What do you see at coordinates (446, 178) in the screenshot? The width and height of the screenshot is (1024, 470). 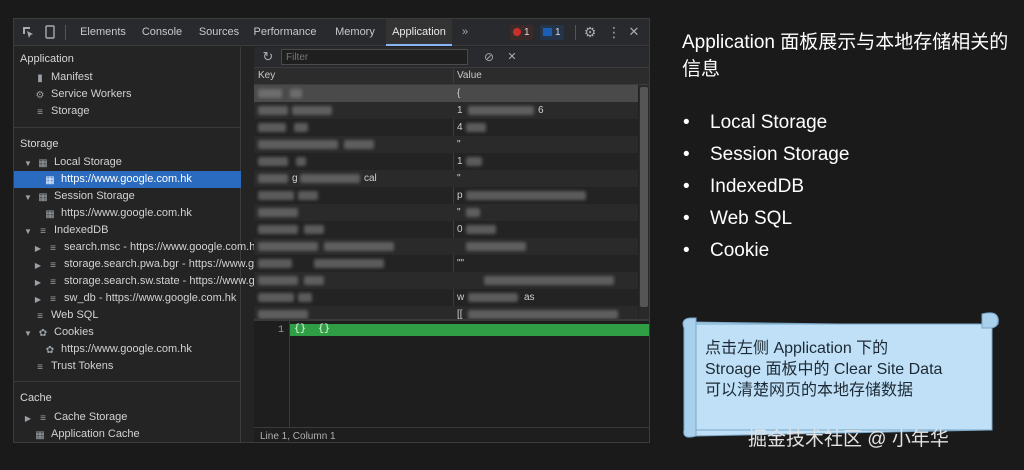 I see `table-row: g cal "` at bounding box center [446, 178].